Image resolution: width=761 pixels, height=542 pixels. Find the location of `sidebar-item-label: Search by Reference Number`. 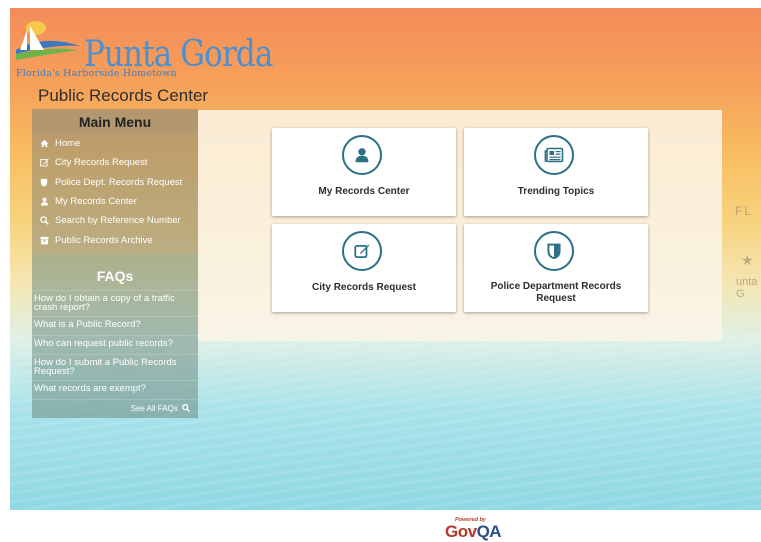

sidebar-item-label: Search by Reference Number is located at coordinates (118, 221).